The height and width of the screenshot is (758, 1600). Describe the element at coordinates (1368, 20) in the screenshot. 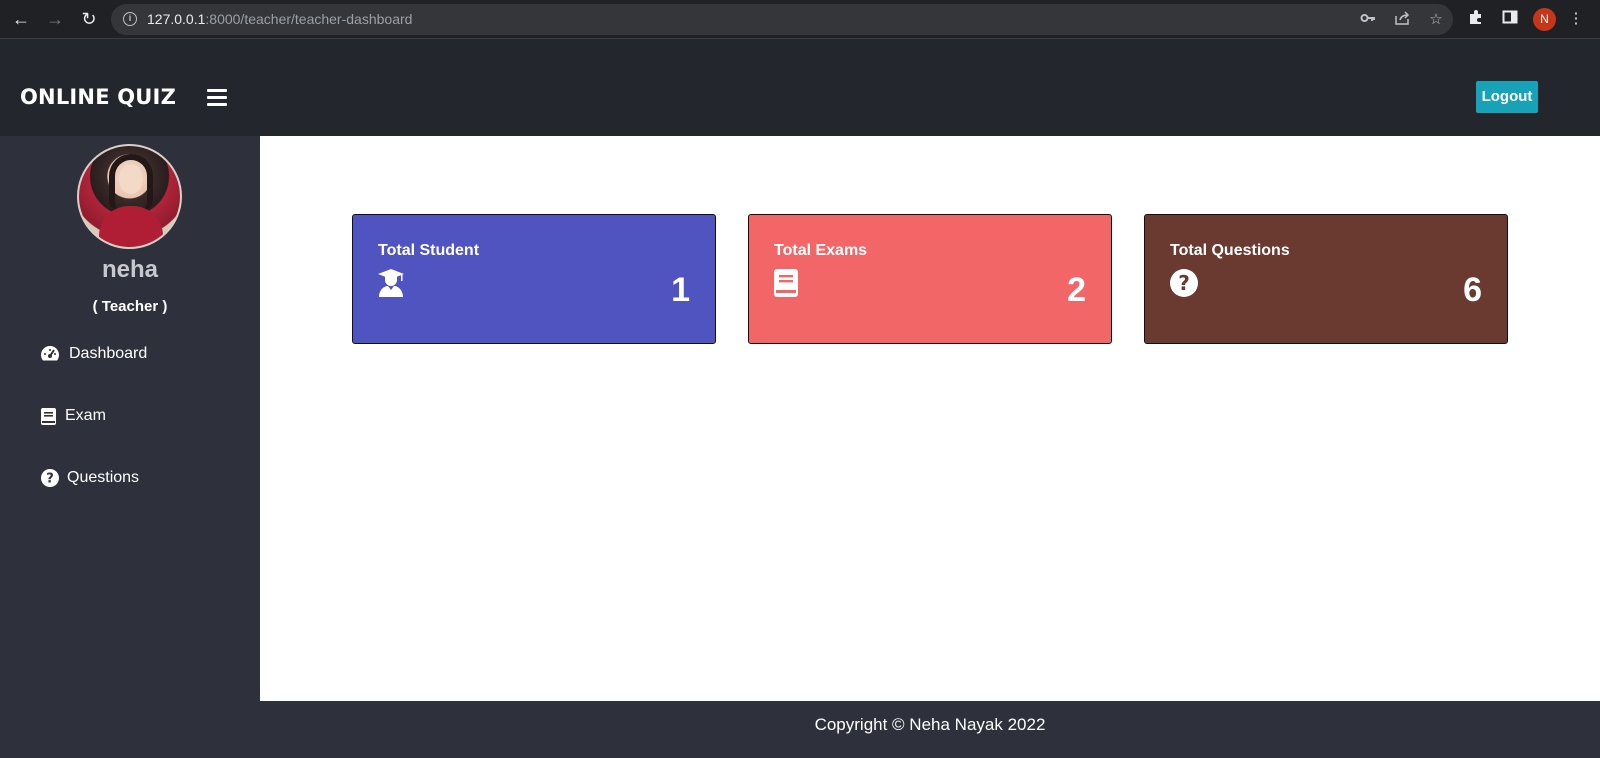

I see `key-icon` at that location.